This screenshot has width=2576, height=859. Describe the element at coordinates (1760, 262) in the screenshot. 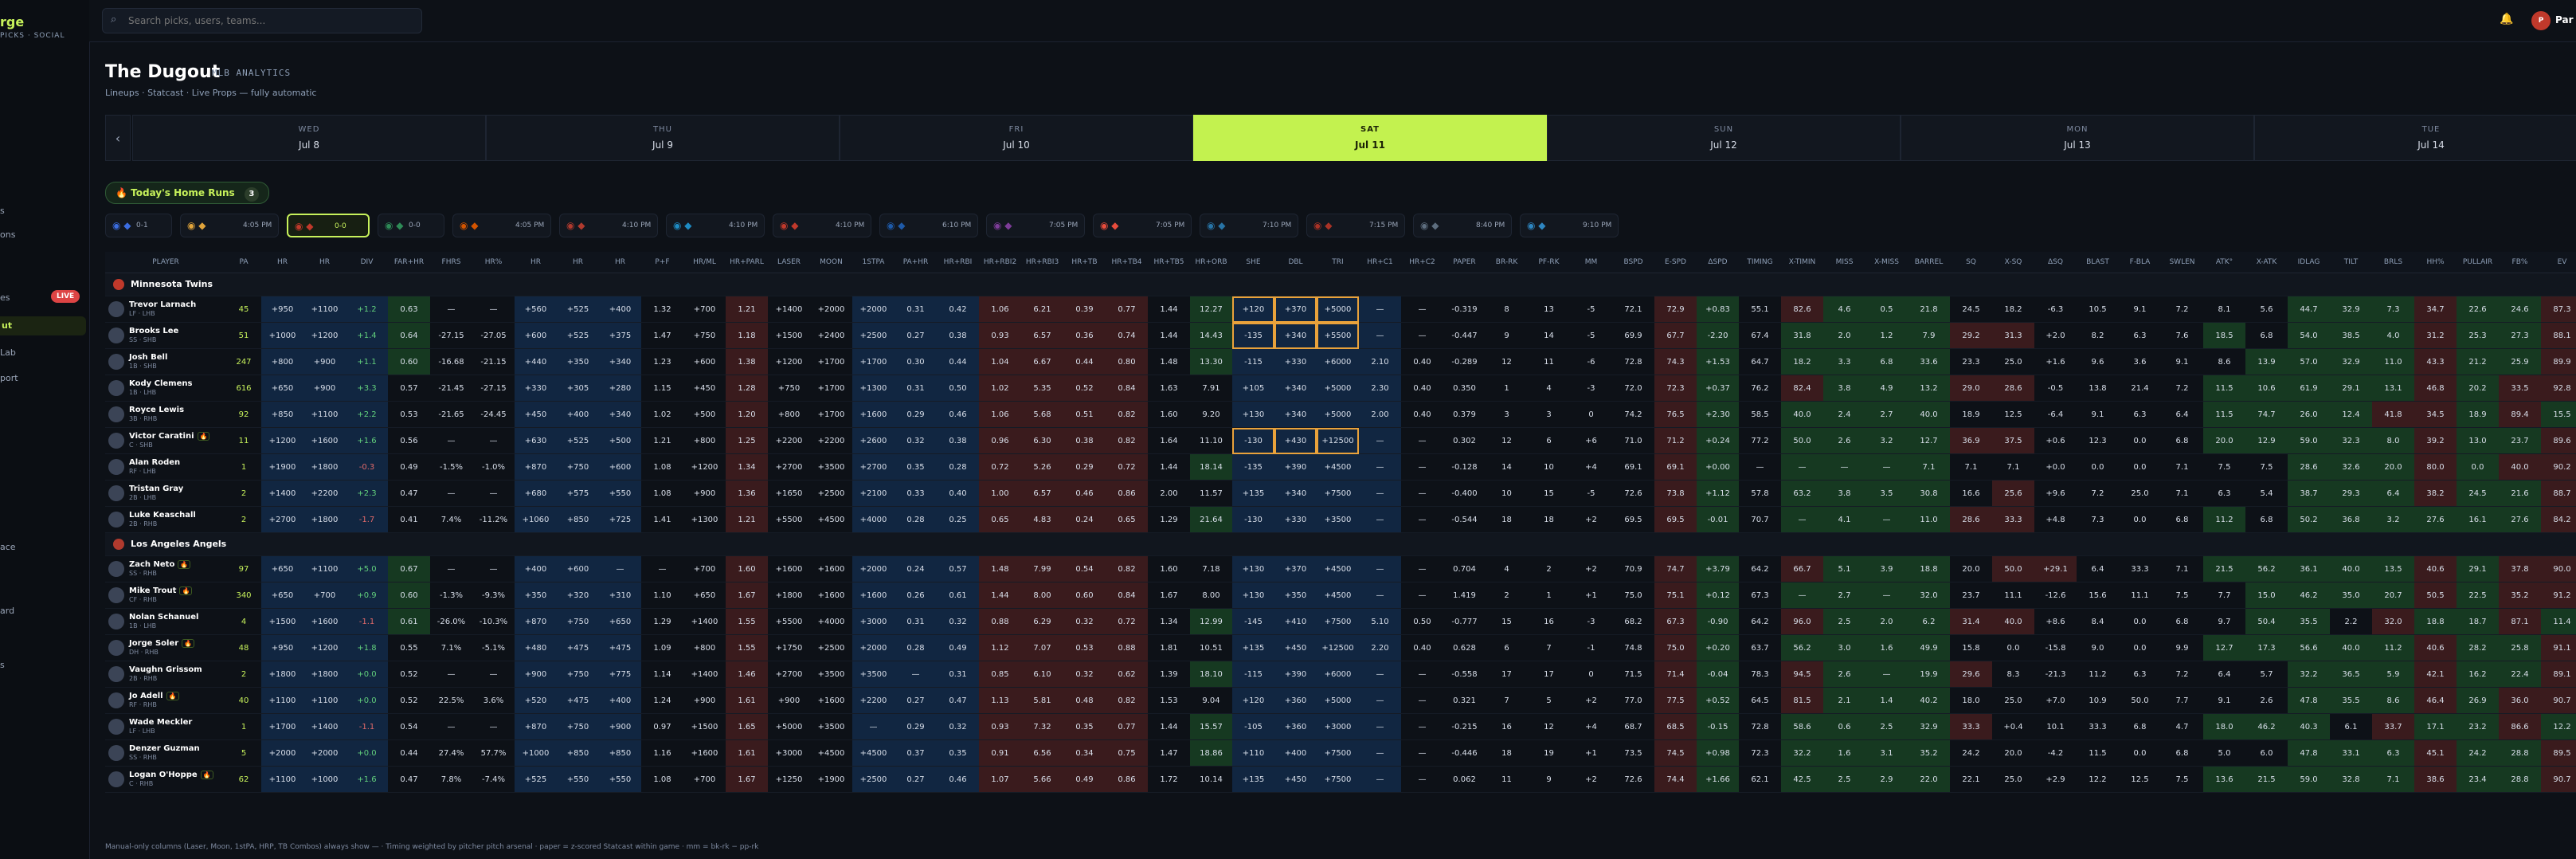

I see `column-header: TIMING` at that location.